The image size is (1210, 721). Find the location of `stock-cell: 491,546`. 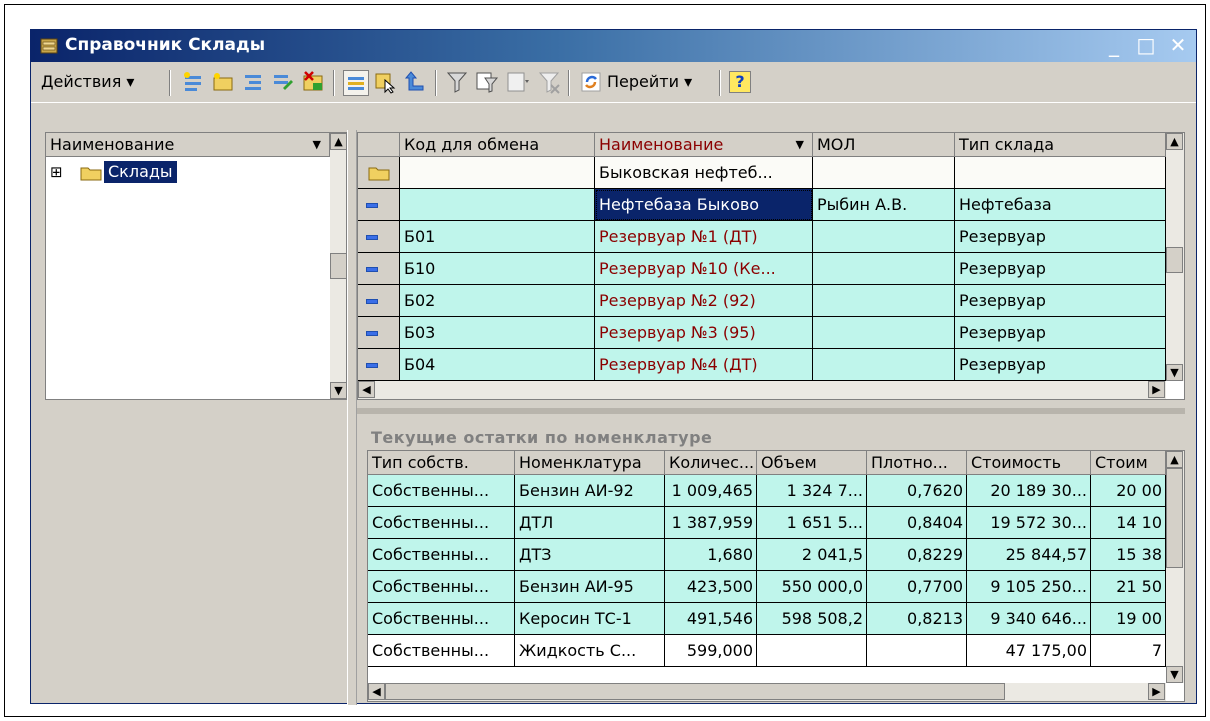

stock-cell: 491,546 is located at coordinates (711, 619).